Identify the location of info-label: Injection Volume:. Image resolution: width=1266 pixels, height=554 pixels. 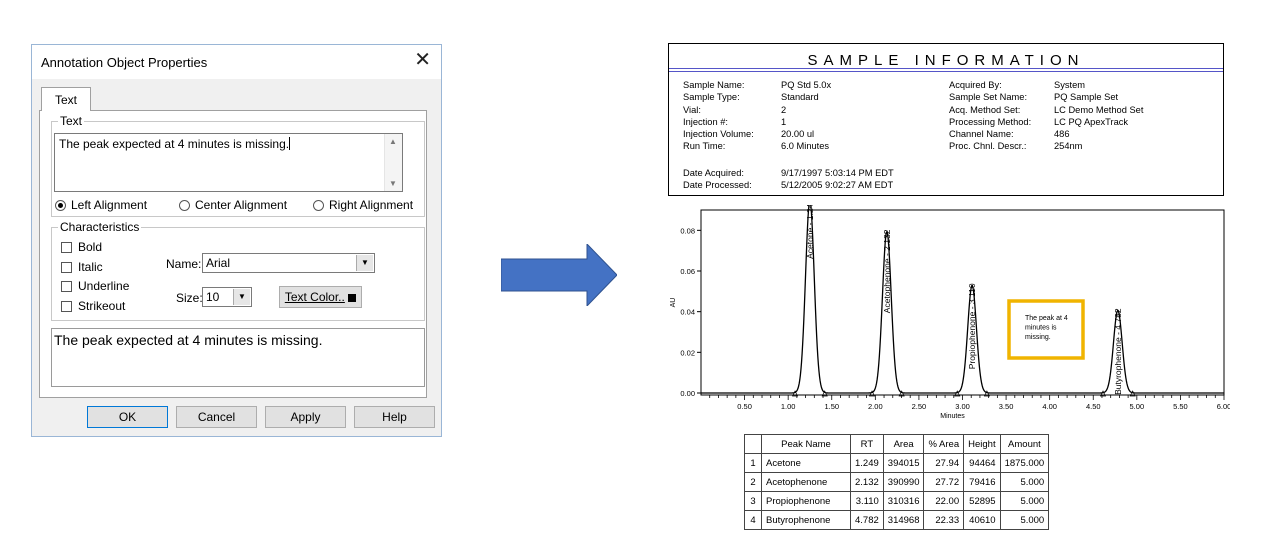
(718, 134).